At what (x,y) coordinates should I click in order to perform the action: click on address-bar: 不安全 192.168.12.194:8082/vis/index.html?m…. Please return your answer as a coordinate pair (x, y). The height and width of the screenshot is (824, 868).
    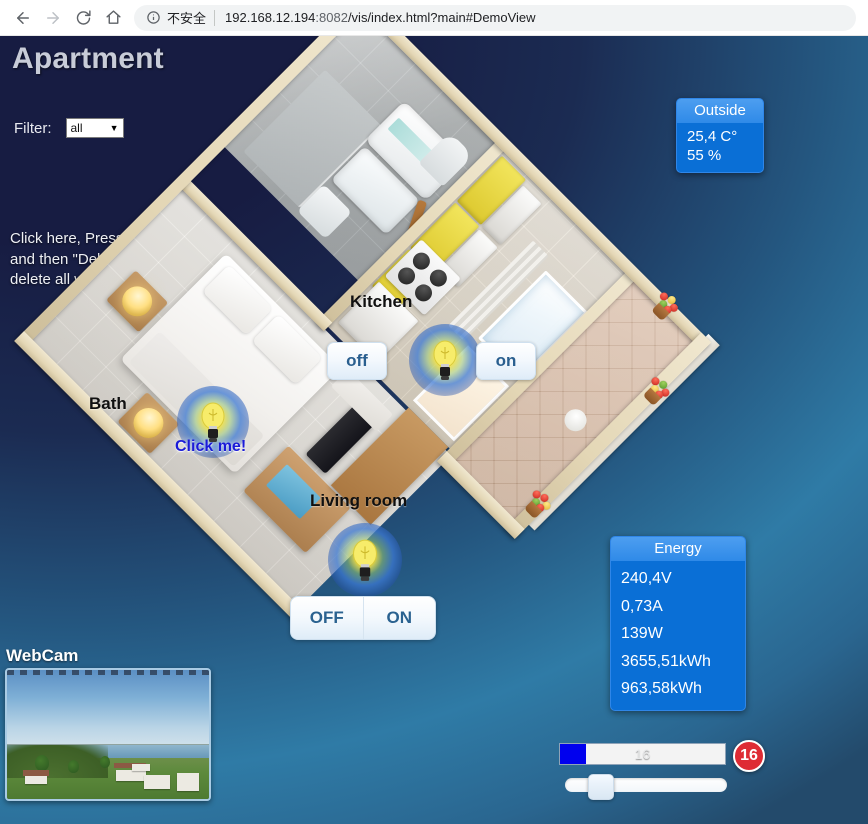
    Looking at the image, I should click on (495, 17).